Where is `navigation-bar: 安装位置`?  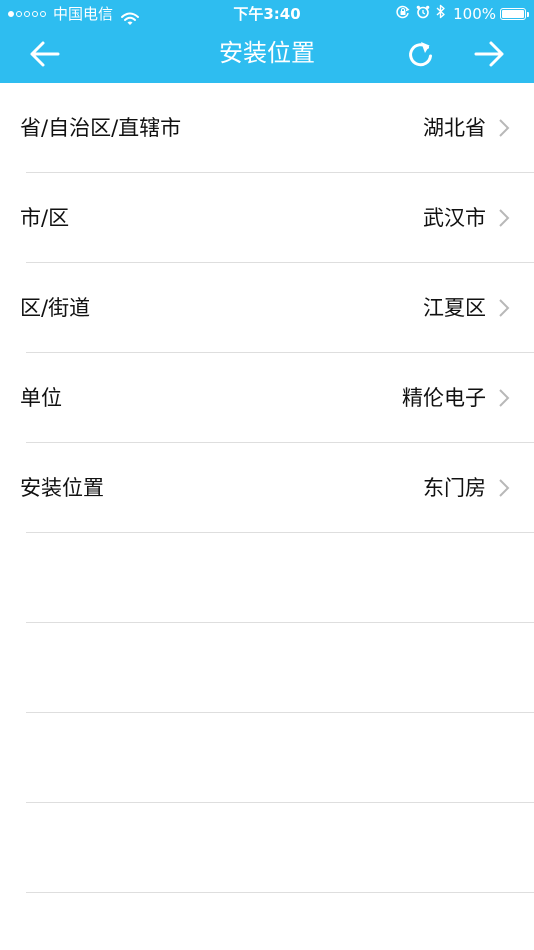
navigation-bar: 安装位置 is located at coordinates (267, 55).